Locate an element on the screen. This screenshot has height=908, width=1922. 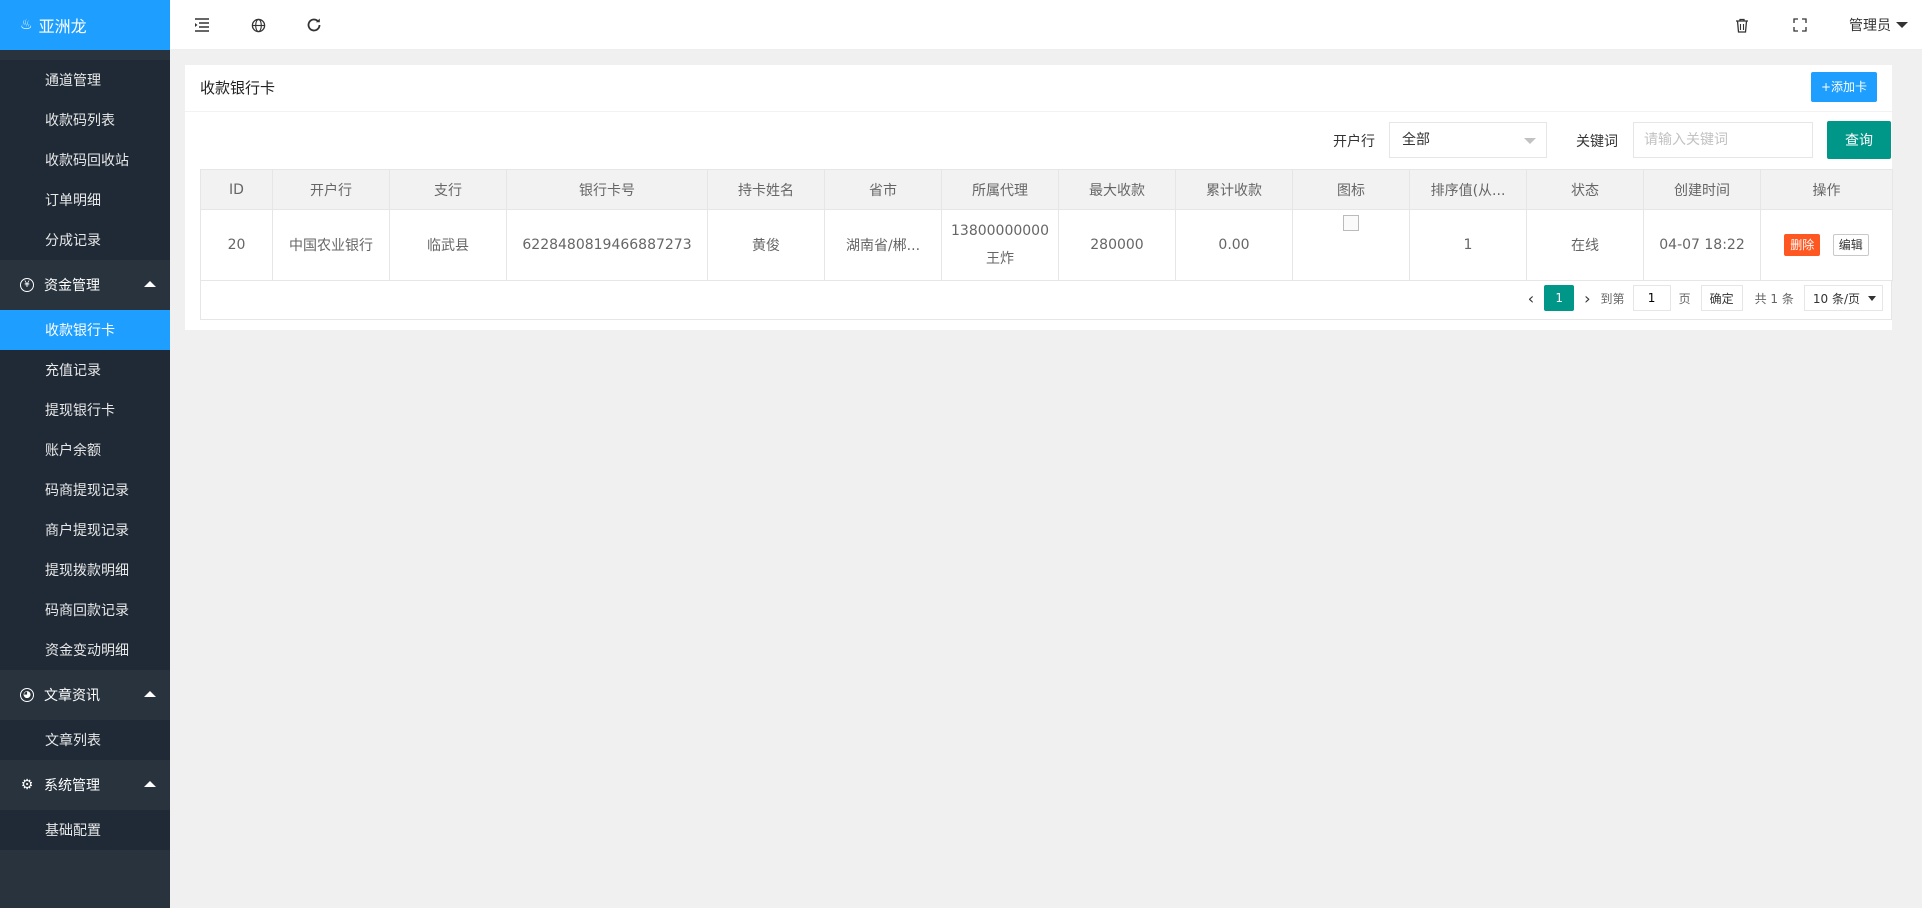
bank-select-value: 全部 is located at coordinates (1416, 140).